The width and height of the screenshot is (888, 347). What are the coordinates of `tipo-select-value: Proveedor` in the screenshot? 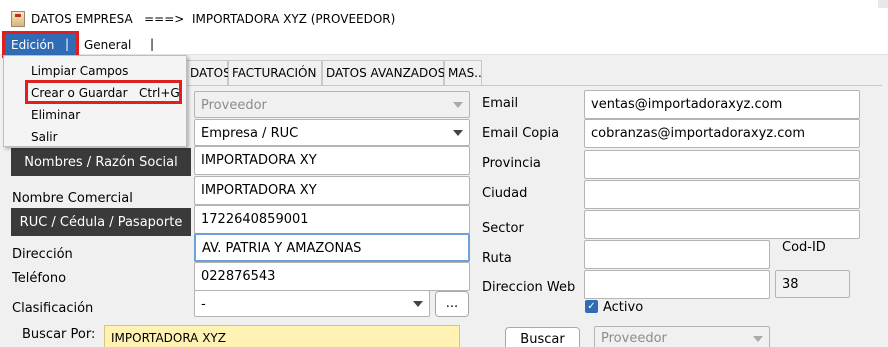 It's located at (234, 105).